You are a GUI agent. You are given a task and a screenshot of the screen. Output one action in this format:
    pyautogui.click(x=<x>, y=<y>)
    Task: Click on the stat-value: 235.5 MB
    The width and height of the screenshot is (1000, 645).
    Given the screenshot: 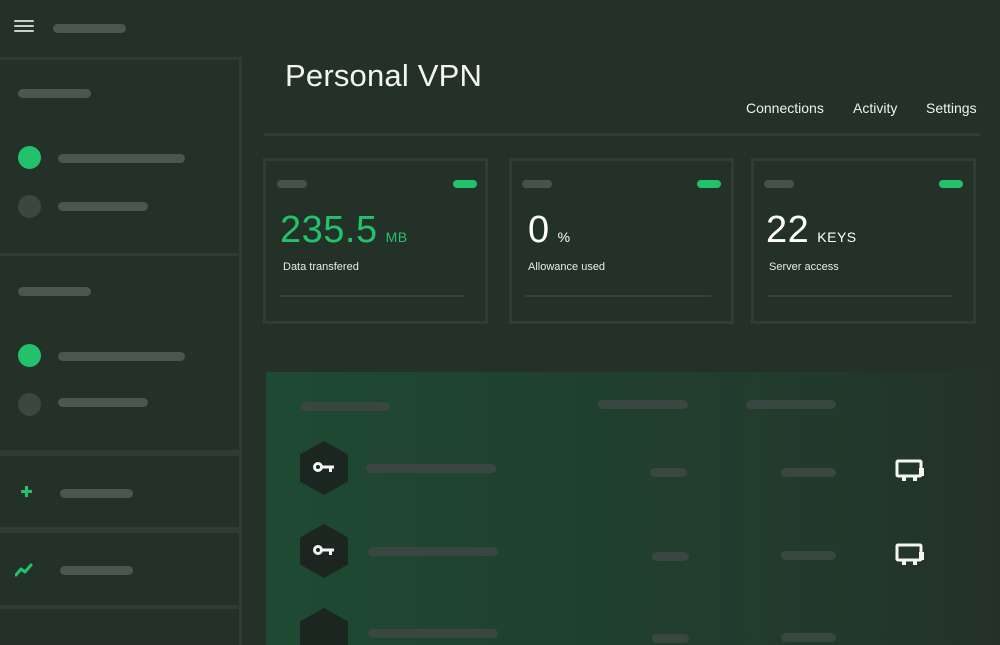 What is the action you would take?
    pyautogui.click(x=344, y=230)
    